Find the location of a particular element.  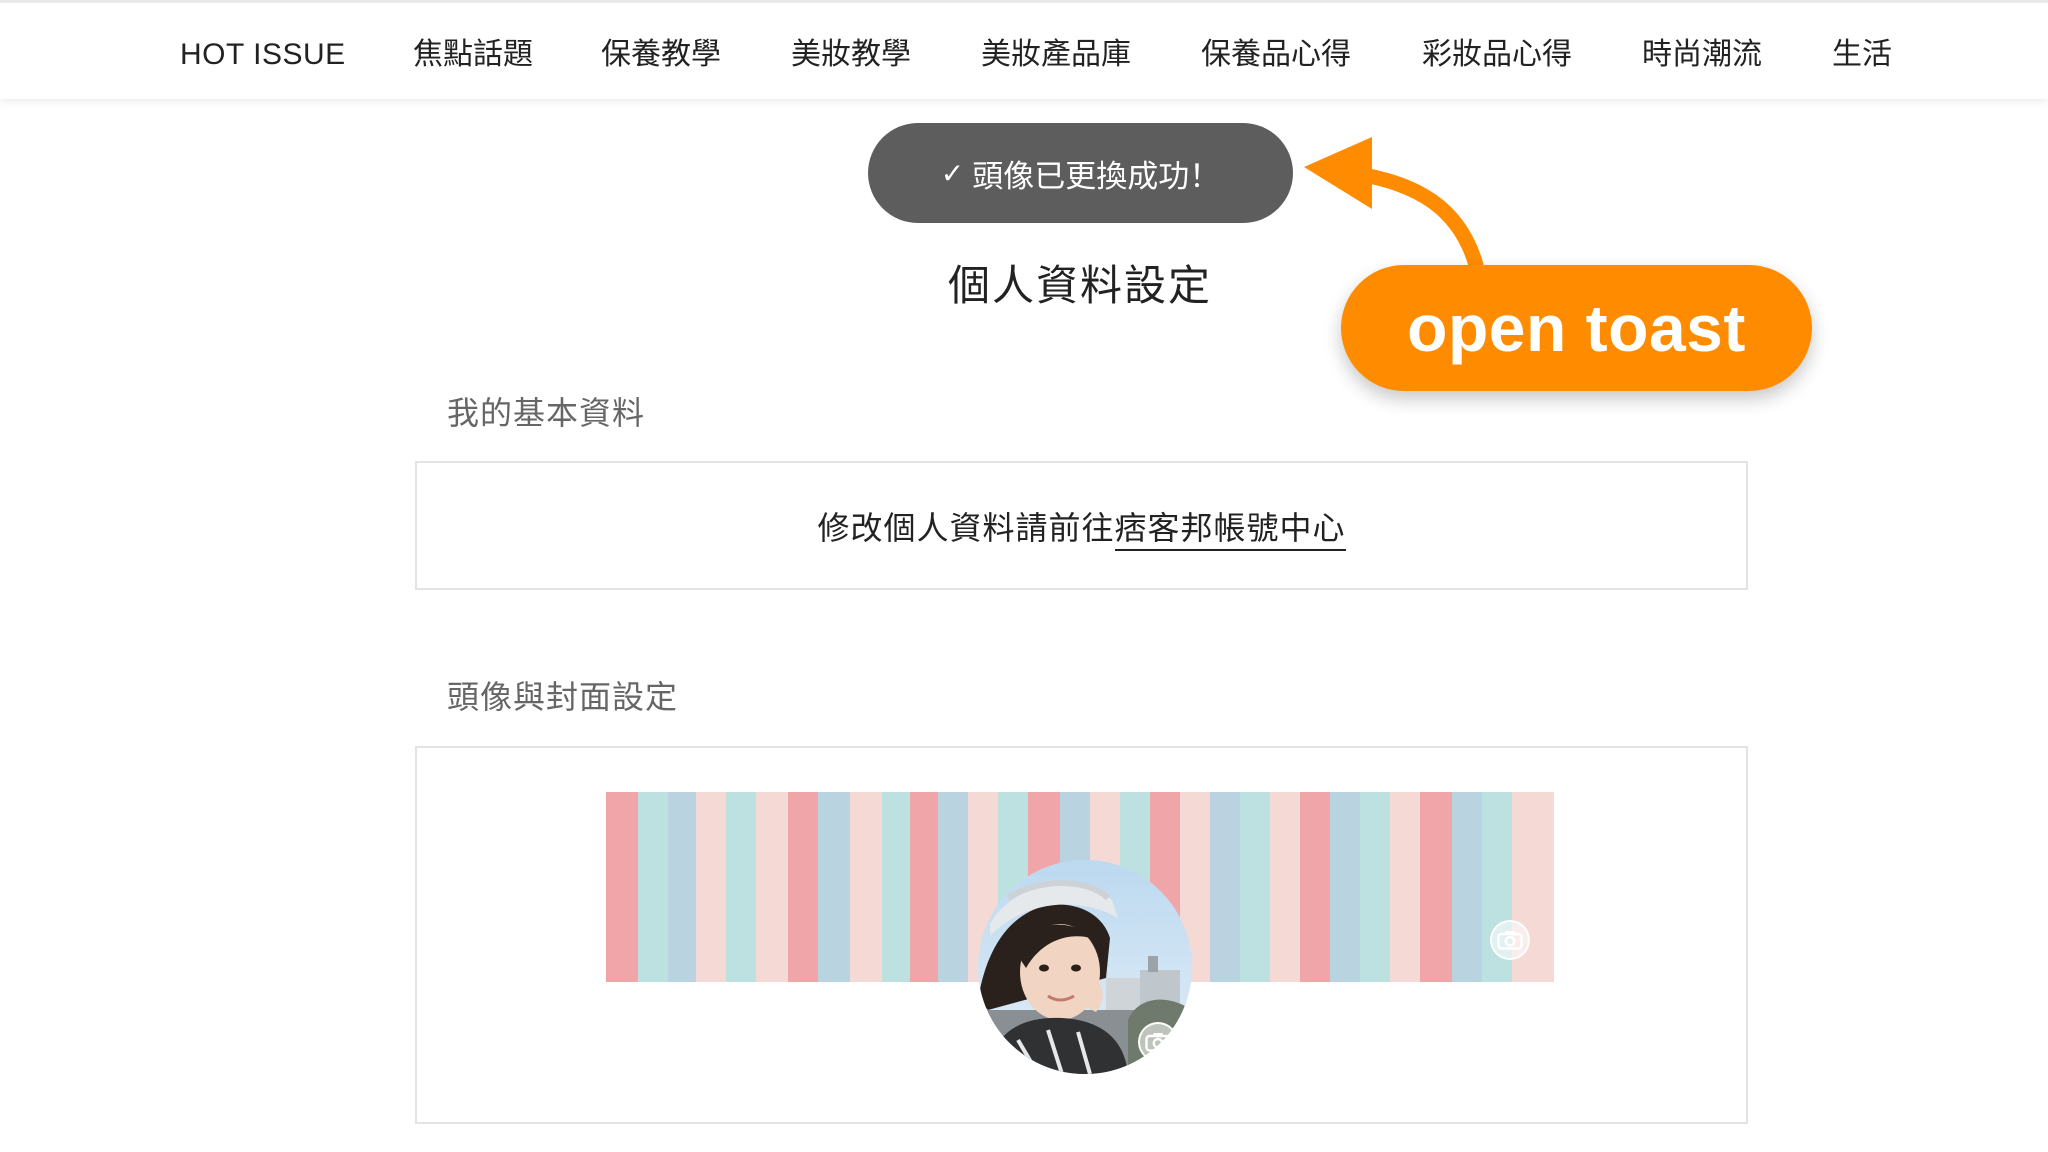

avatar-cover-section-title: 頭像與封面設定 is located at coordinates (563, 697).